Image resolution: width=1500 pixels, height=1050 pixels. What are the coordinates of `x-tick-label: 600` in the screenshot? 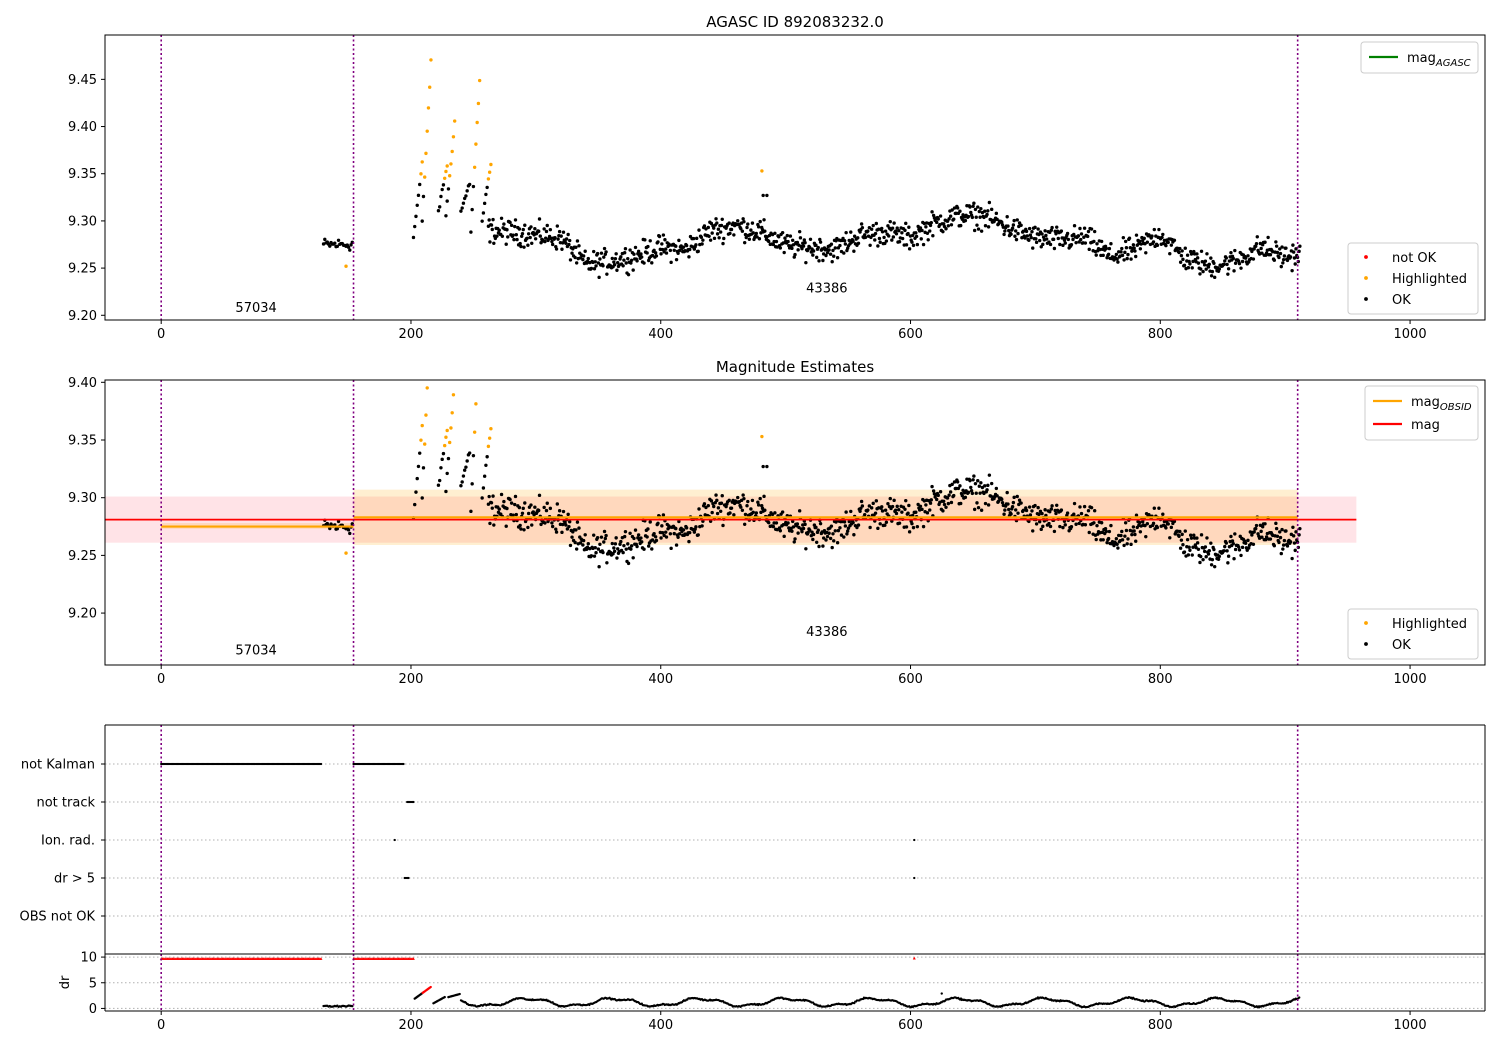 It's located at (910, 334).